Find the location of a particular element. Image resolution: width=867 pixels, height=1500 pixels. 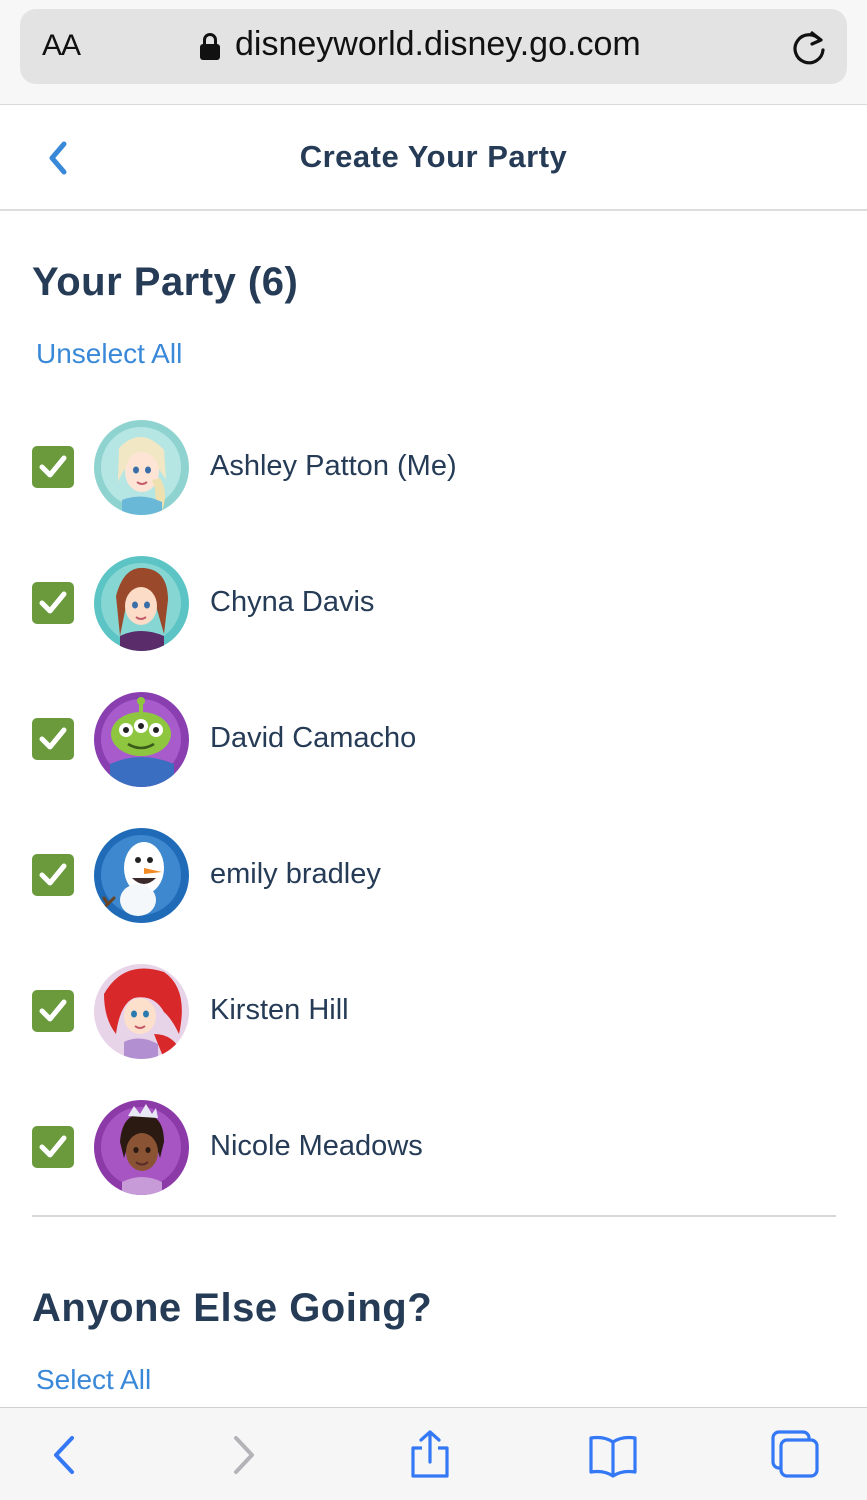

text-size-icon: AA is located at coordinates (61, 46).